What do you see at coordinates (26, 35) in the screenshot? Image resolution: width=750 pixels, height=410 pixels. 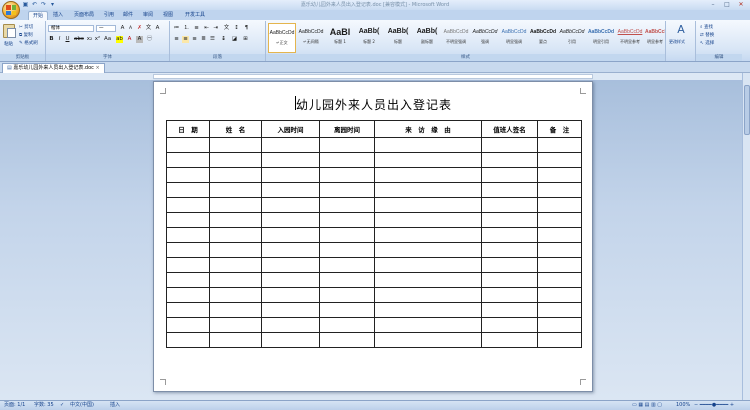 I see `copy-button: ⧉ 复制` at bounding box center [26, 35].